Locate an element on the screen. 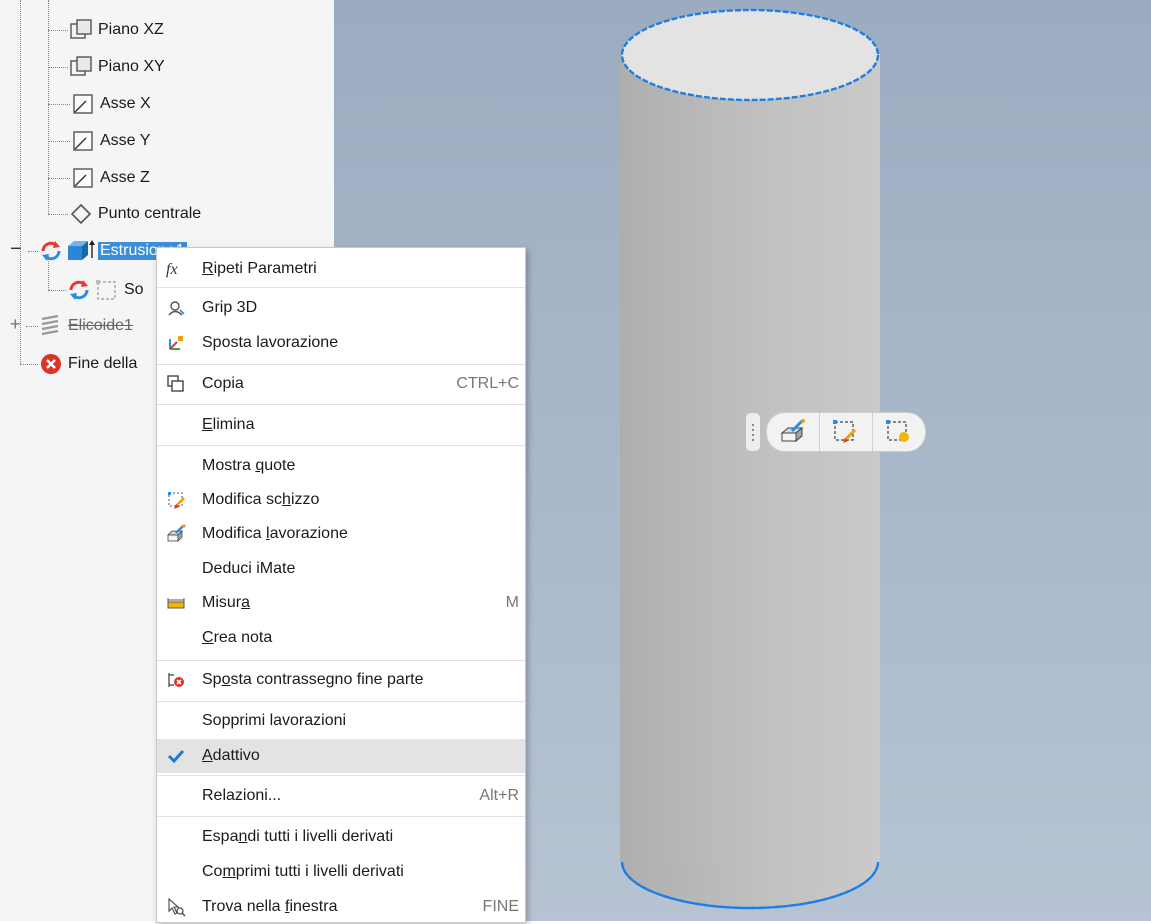  tree-item-label: Asse Y is located at coordinates (125, 140).